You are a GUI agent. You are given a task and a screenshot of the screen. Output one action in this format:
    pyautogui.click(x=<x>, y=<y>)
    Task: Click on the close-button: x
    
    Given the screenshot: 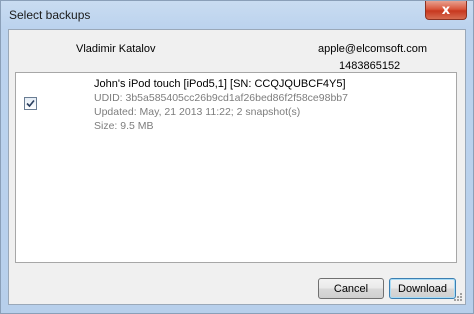 What is the action you would take?
    pyautogui.click(x=446, y=10)
    